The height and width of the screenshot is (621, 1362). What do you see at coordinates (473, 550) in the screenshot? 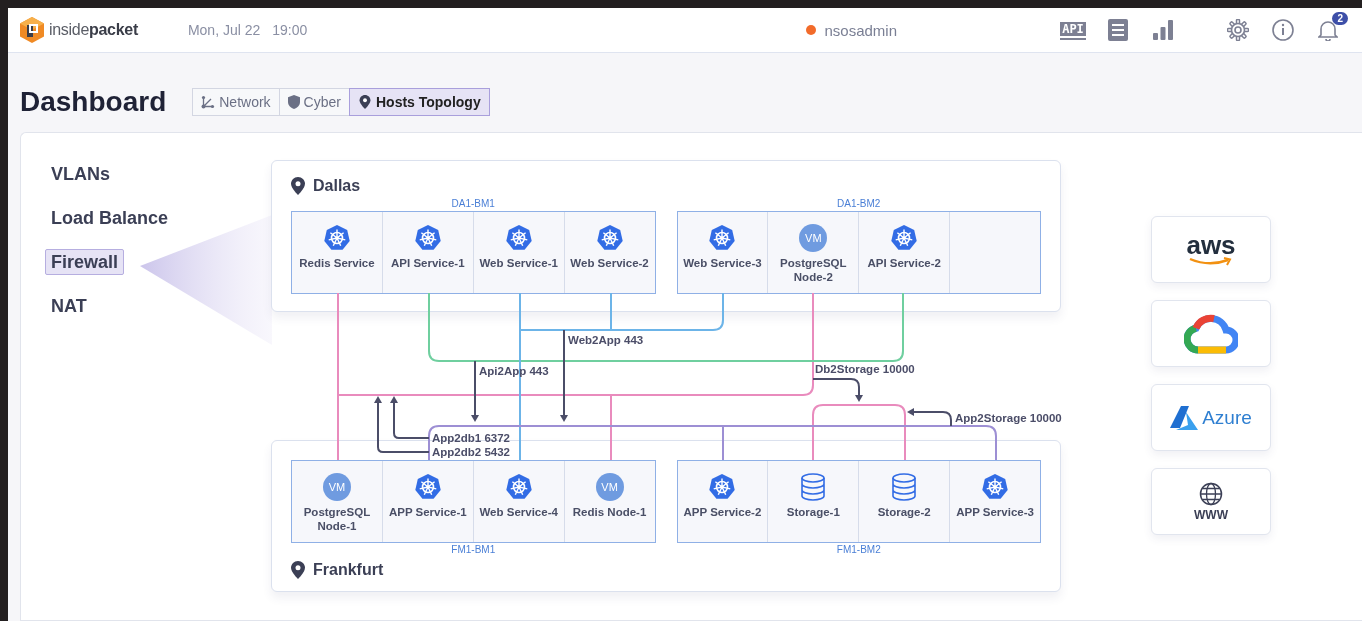
I see `host-label: FM1-BM1` at bounding box center [473, 550].